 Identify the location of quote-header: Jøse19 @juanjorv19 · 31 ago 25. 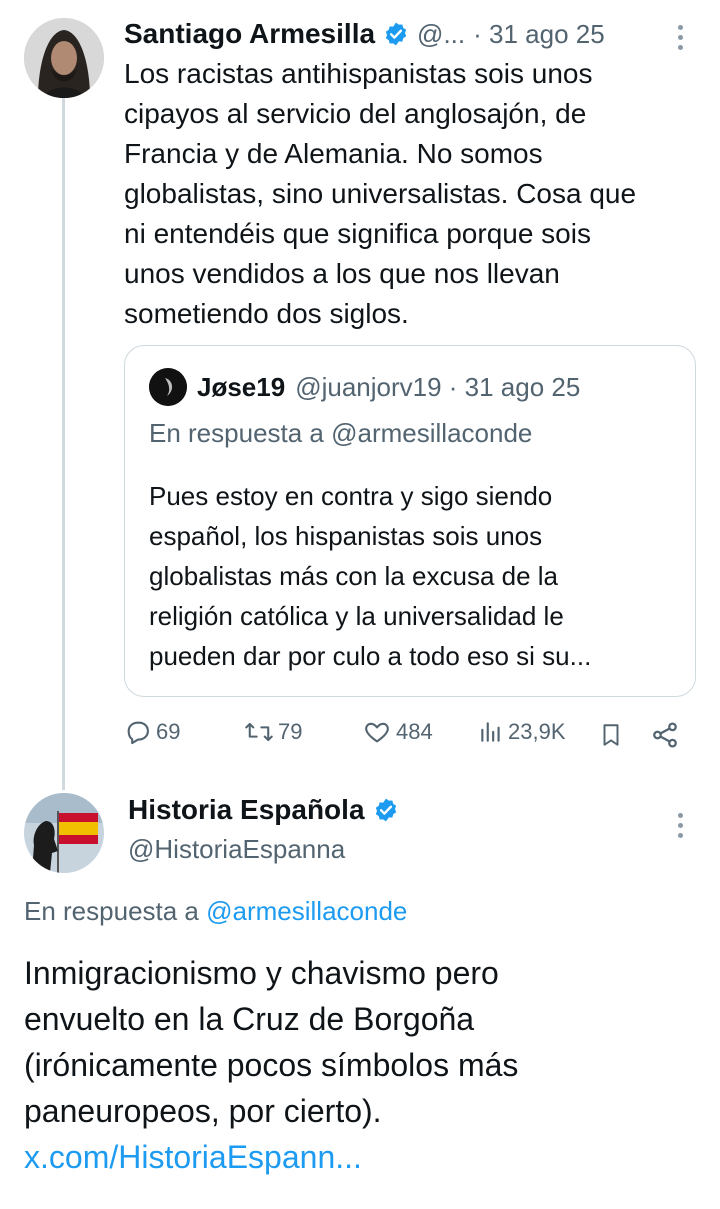
(364, 387).